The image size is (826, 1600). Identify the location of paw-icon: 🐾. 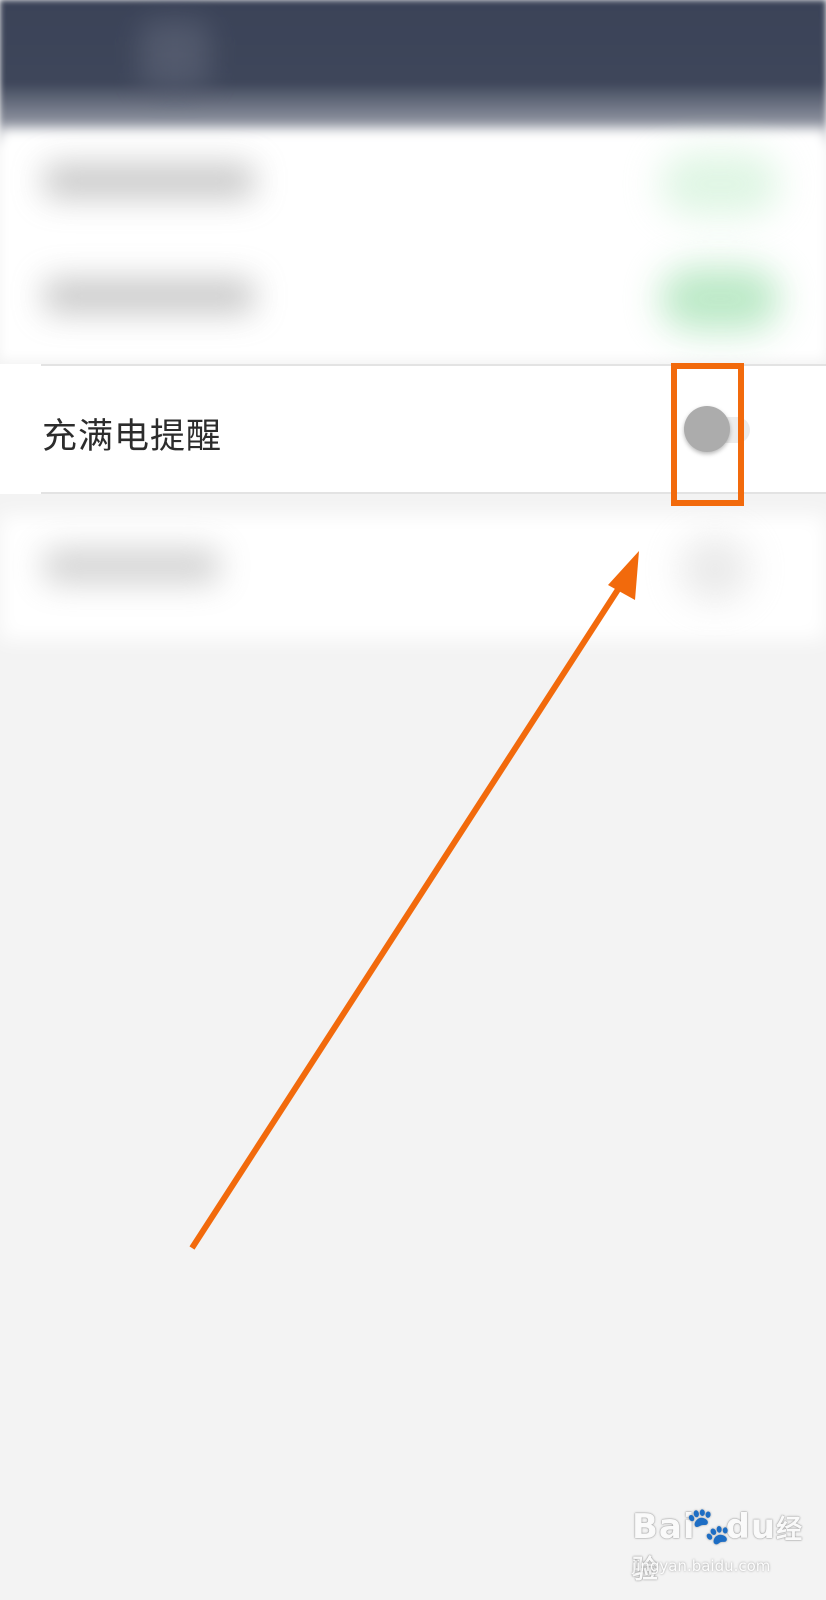
(708, 1526).